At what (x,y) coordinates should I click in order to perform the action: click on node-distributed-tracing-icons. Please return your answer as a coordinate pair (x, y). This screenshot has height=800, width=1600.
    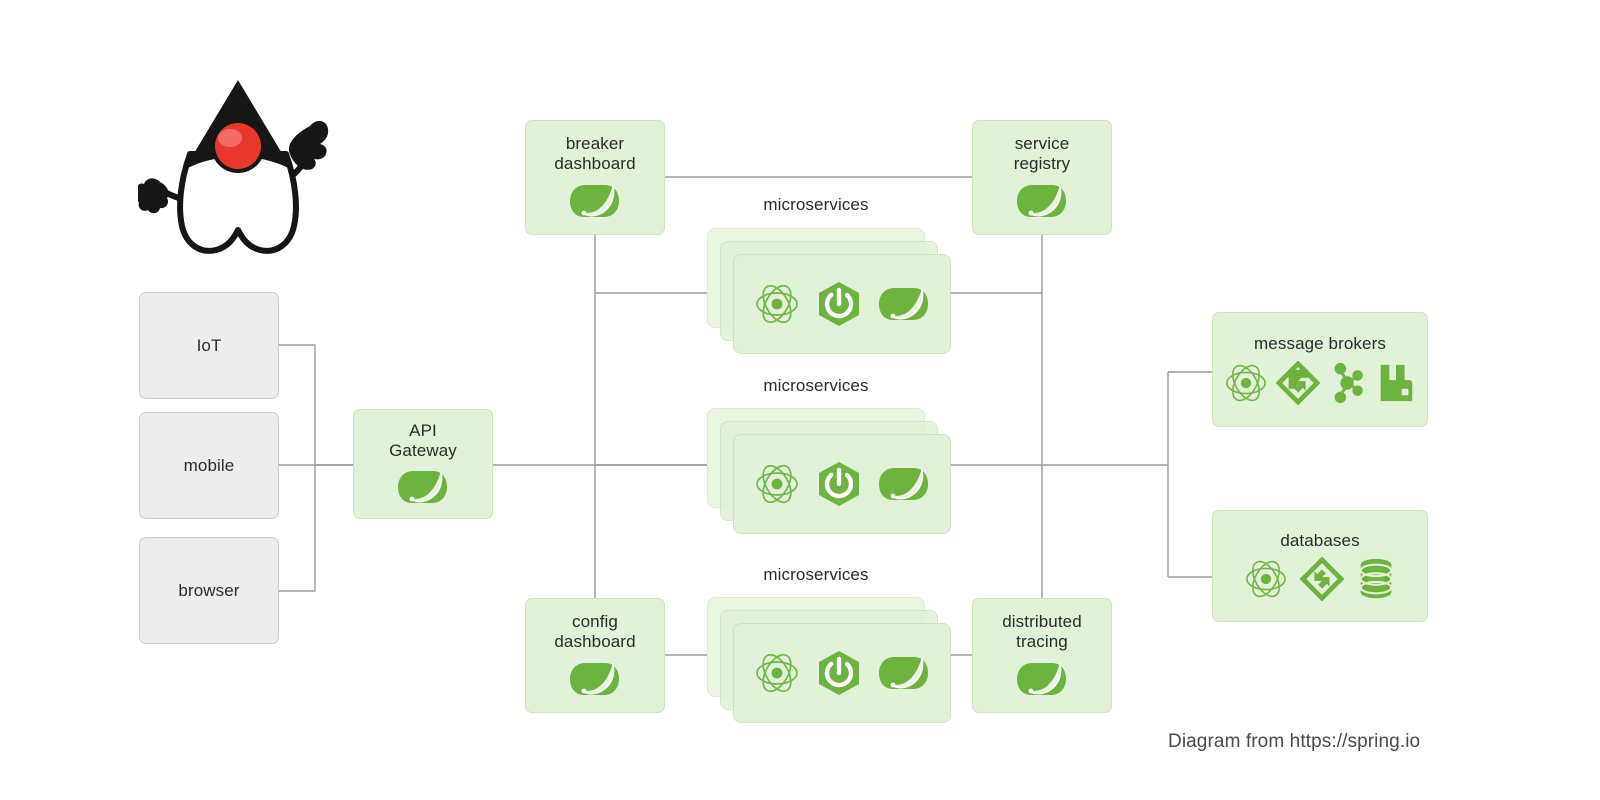
    Looking at the image, I should click on (1042, 679).